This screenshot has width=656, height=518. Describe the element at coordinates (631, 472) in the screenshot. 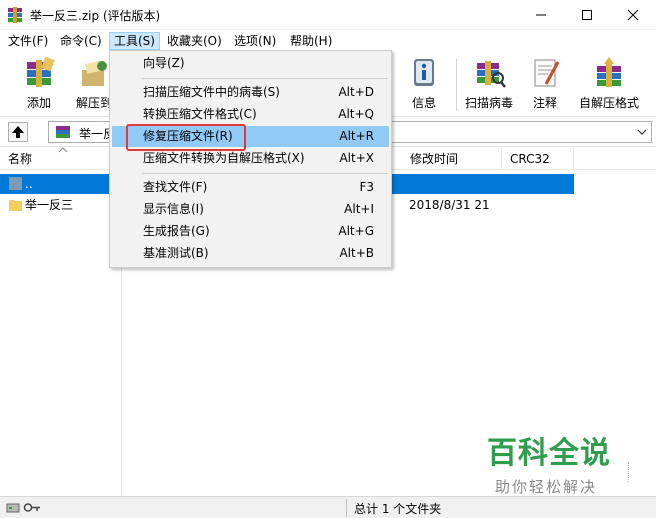

I see `resize-grip-hint` at that location.